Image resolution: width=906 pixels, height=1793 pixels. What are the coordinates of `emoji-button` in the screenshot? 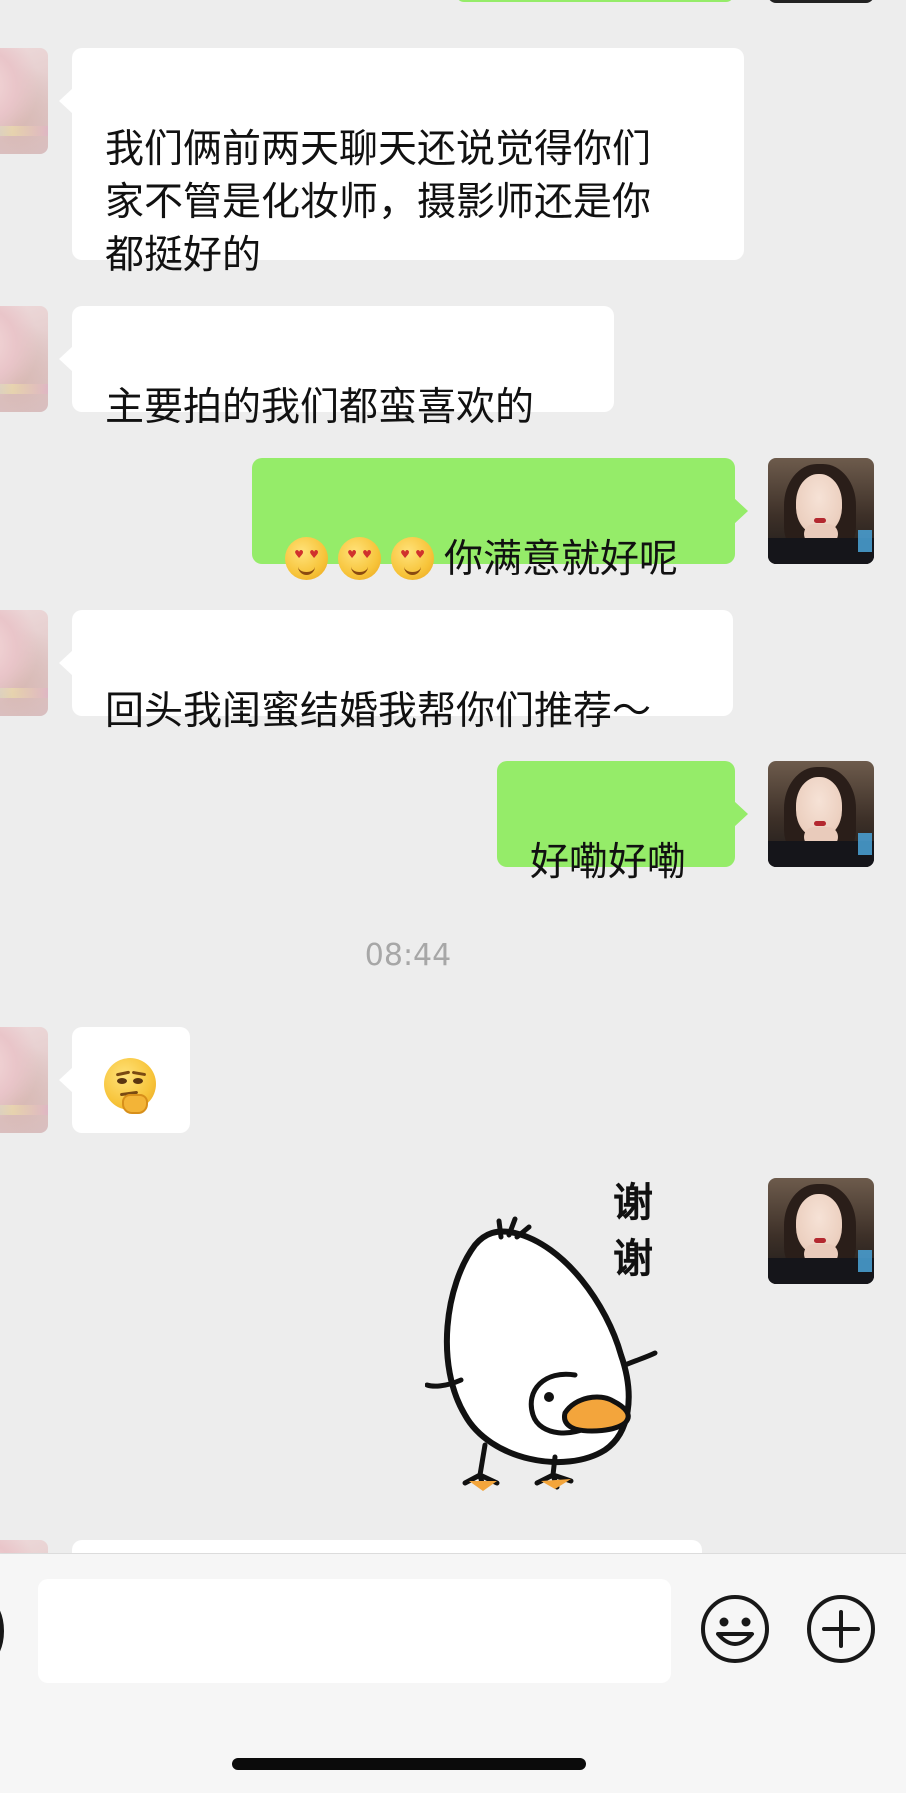 It's located at (735, 1629).